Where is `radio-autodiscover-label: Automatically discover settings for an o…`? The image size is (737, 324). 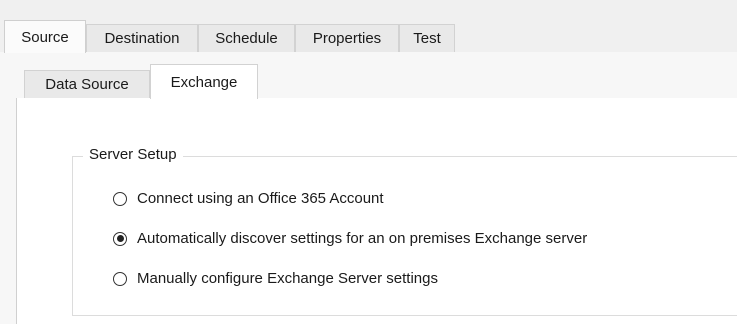 radio-autodiscover-label: Automatically discover settings for an o… is located at coordinates (362, 238).